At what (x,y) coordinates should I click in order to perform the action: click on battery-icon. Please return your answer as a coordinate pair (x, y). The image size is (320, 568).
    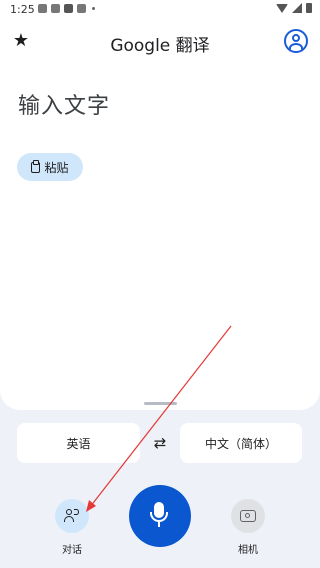
    Looking at the image, I should click on (309, 8).